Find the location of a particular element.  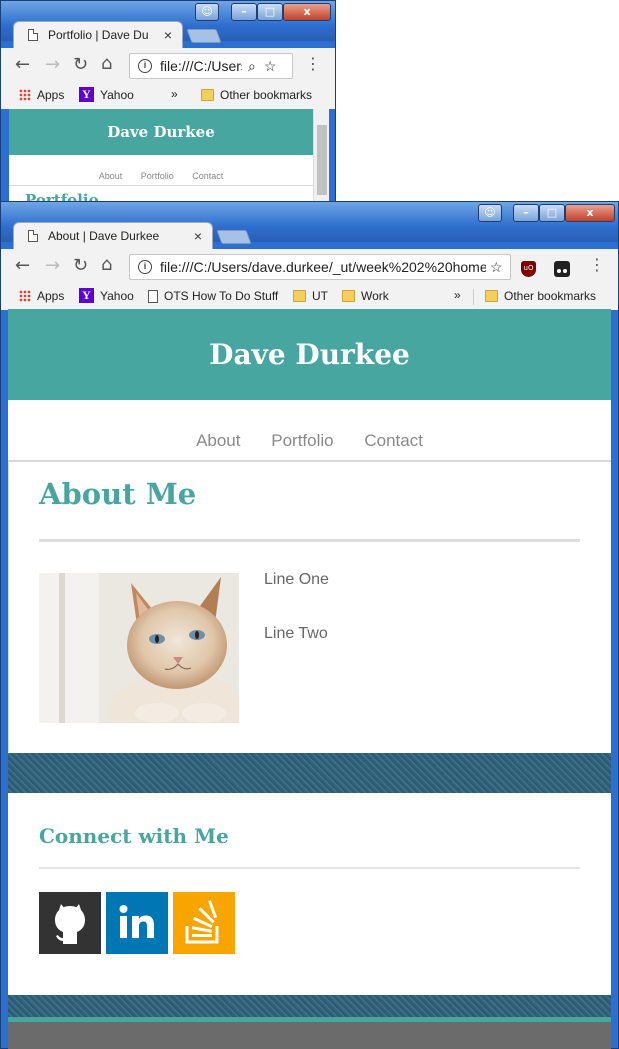

back-scrollbar is located at coordinates (321, 156).